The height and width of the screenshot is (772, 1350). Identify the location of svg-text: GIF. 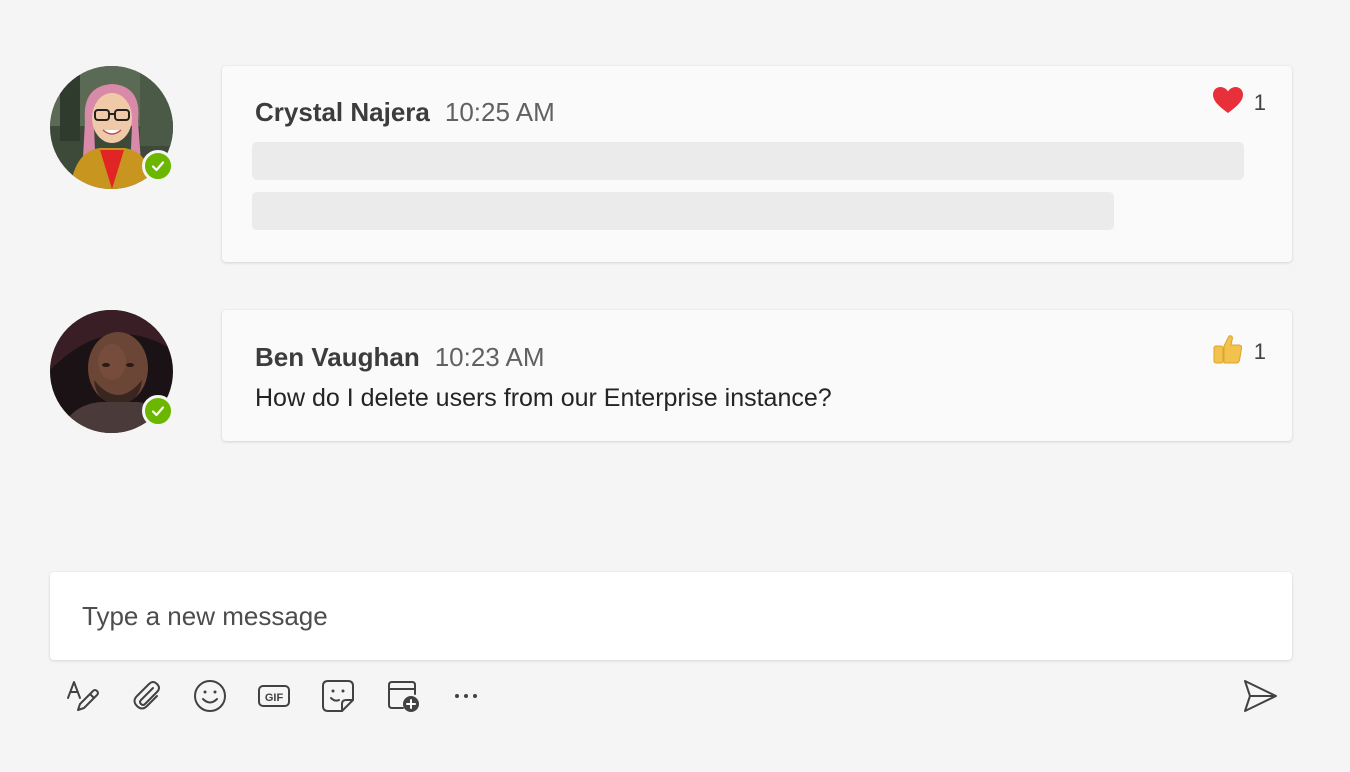
(274, 698).